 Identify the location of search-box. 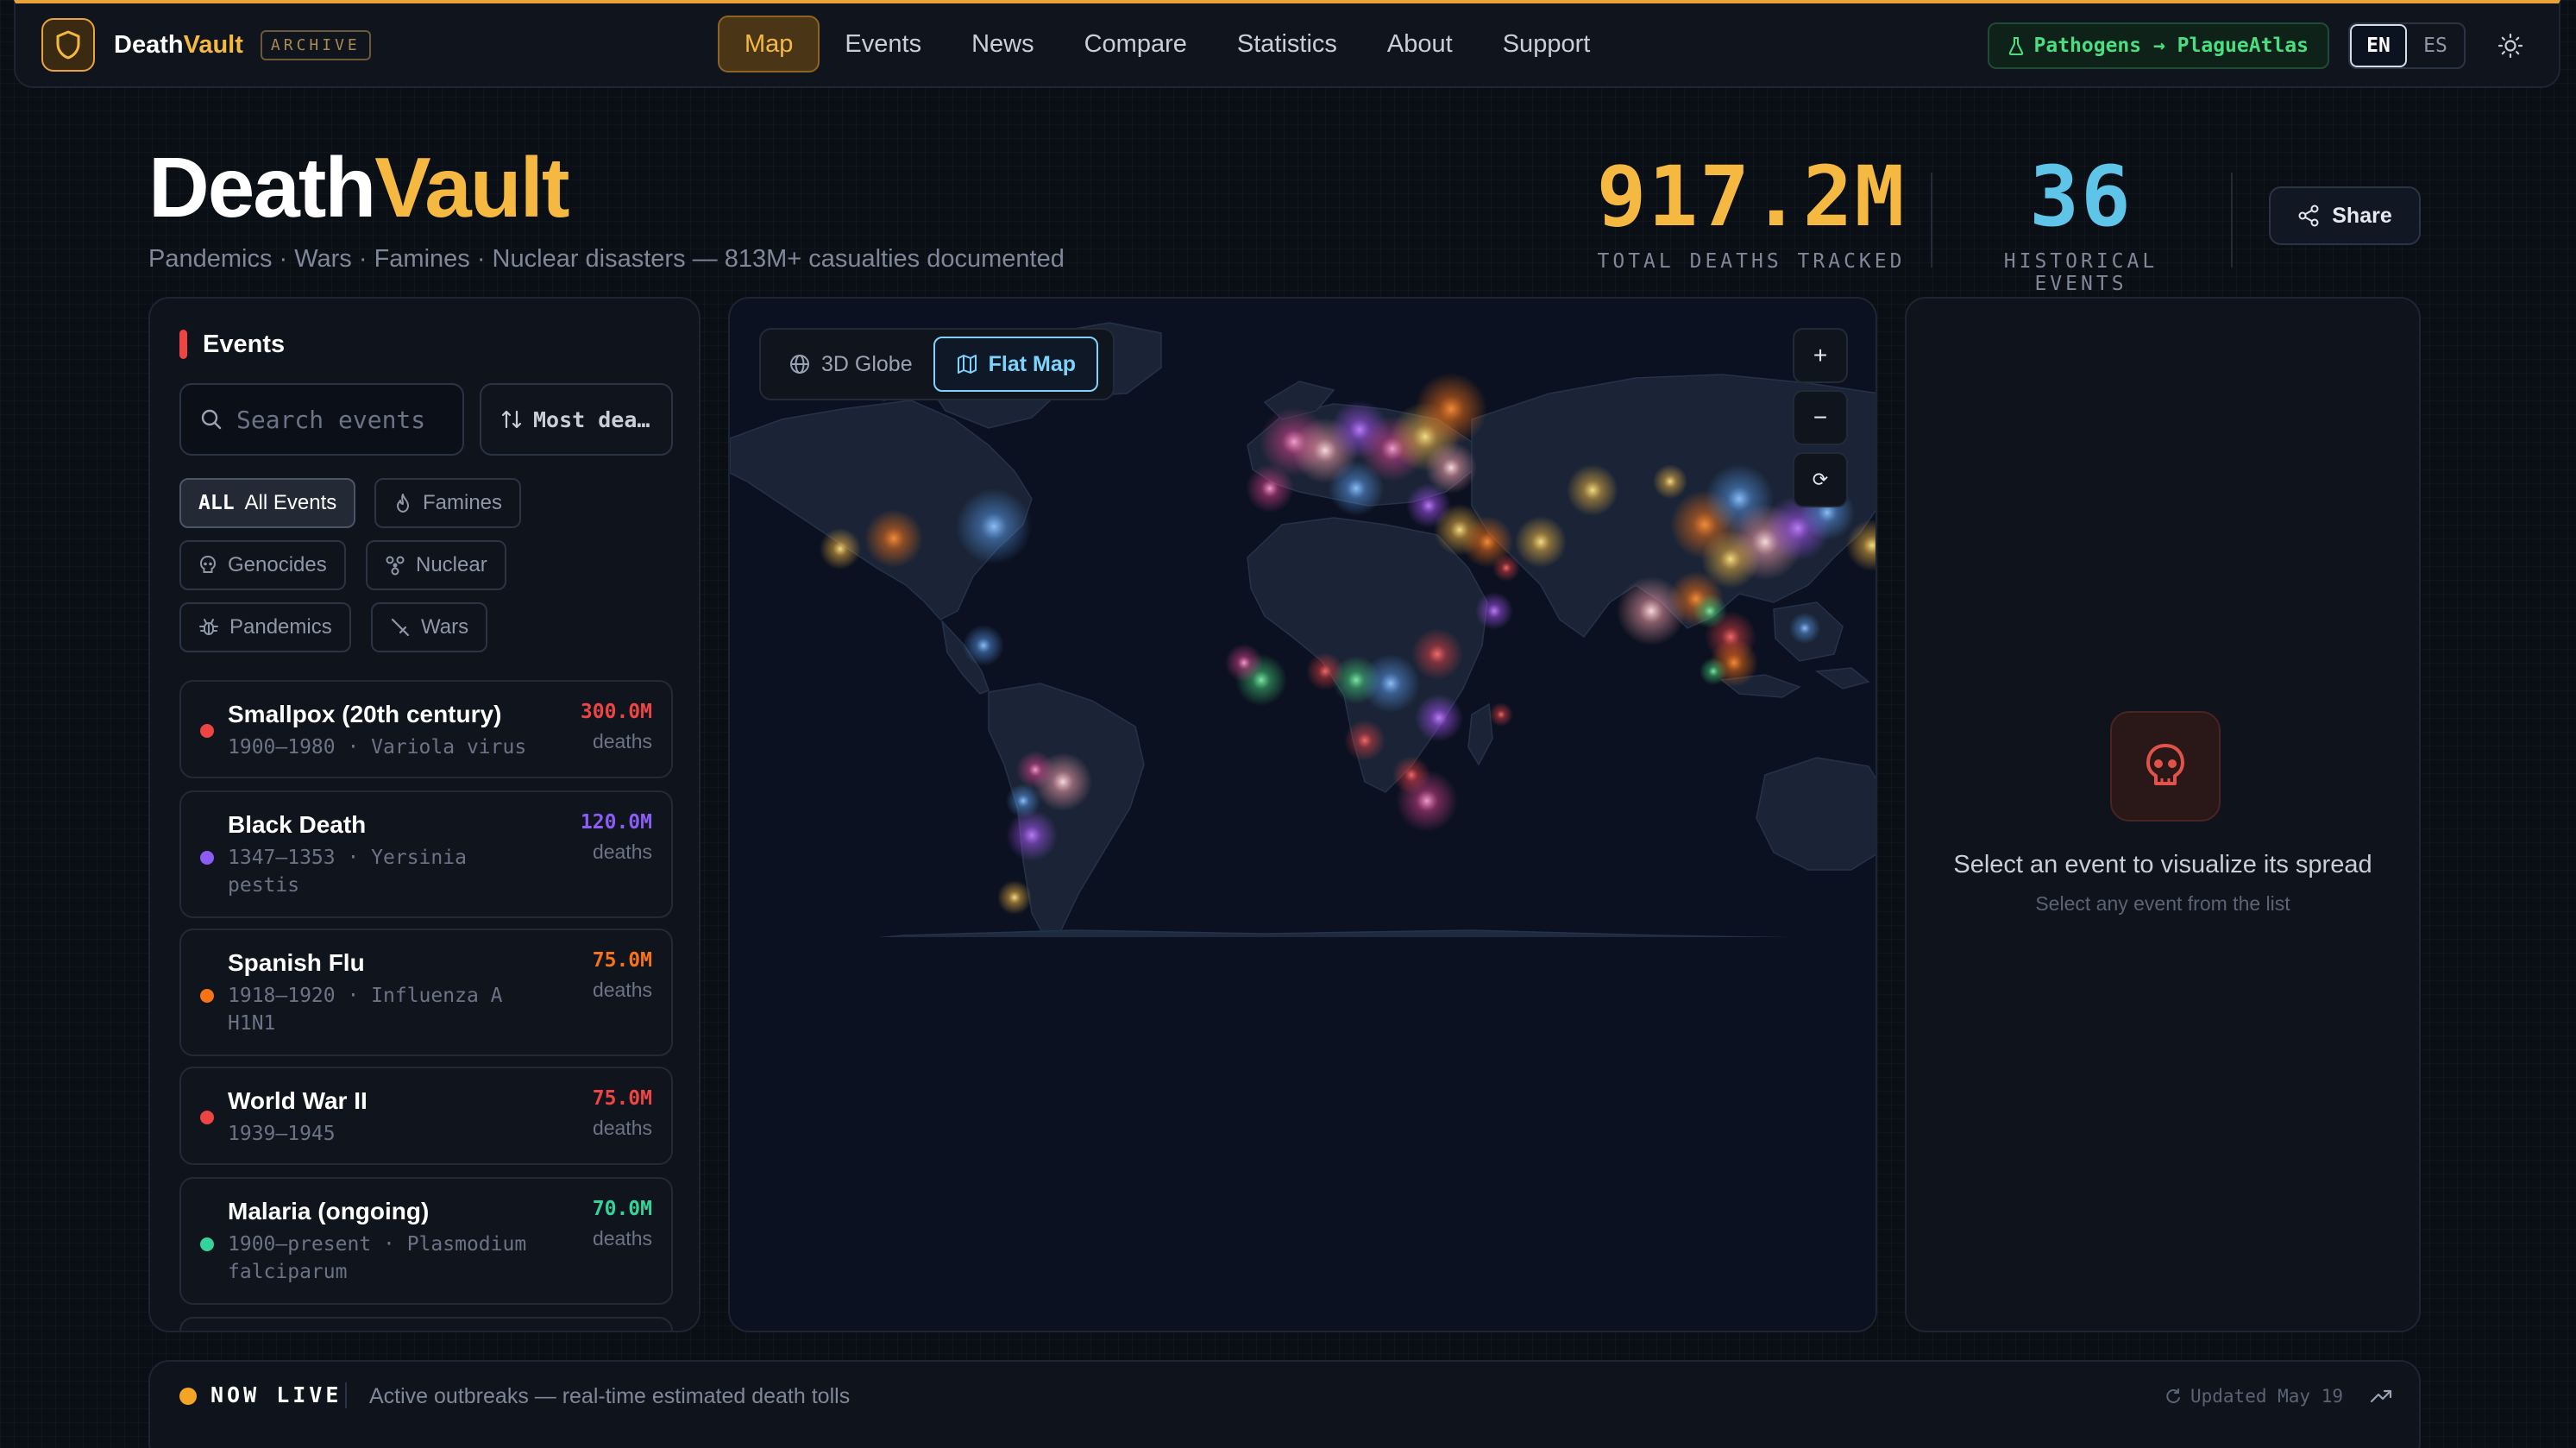
(321, 420).